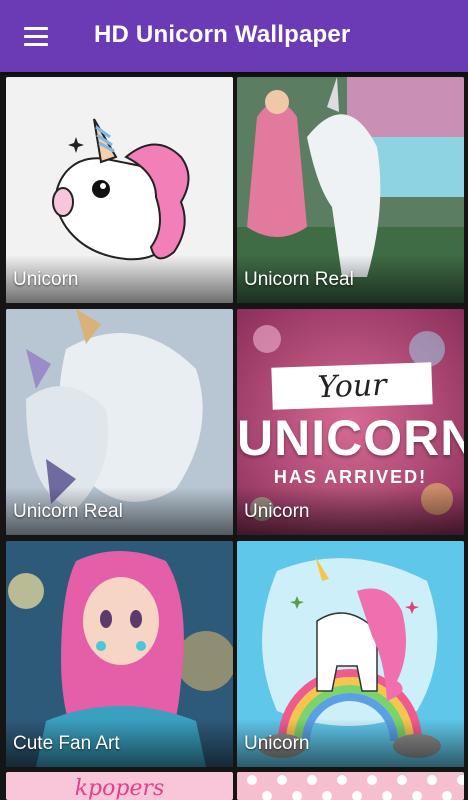 Image resolution: width=468 pixels, height=800 pixels. I want to click on wallpaper-tile-unicorn-real-2: Unicorn Real, so click(119, 422).